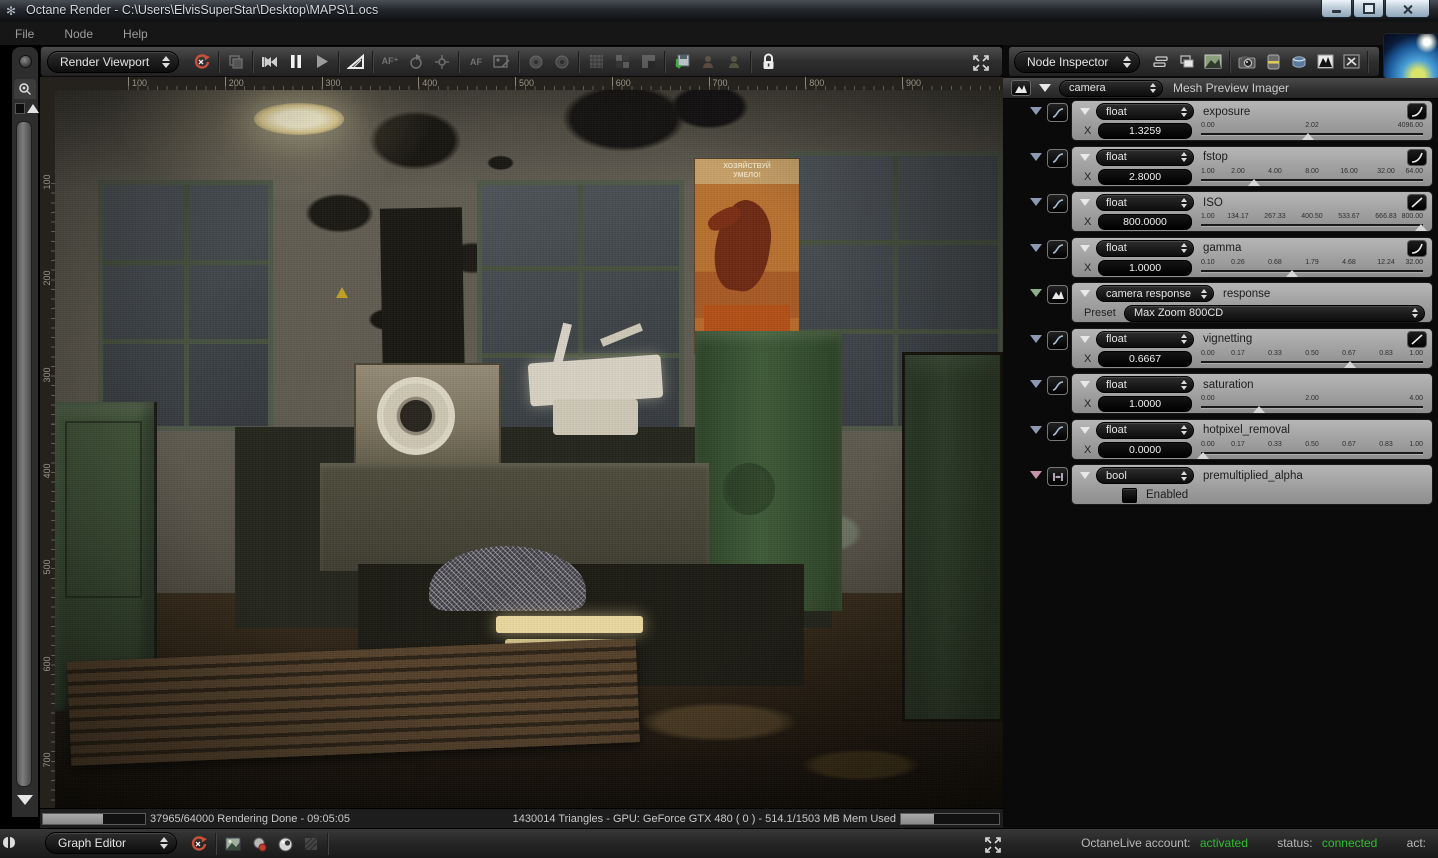 The height and width of the screenshot is (858, 1438). I want to click on collapse-hierarchy-icon, so click(1161, 62).